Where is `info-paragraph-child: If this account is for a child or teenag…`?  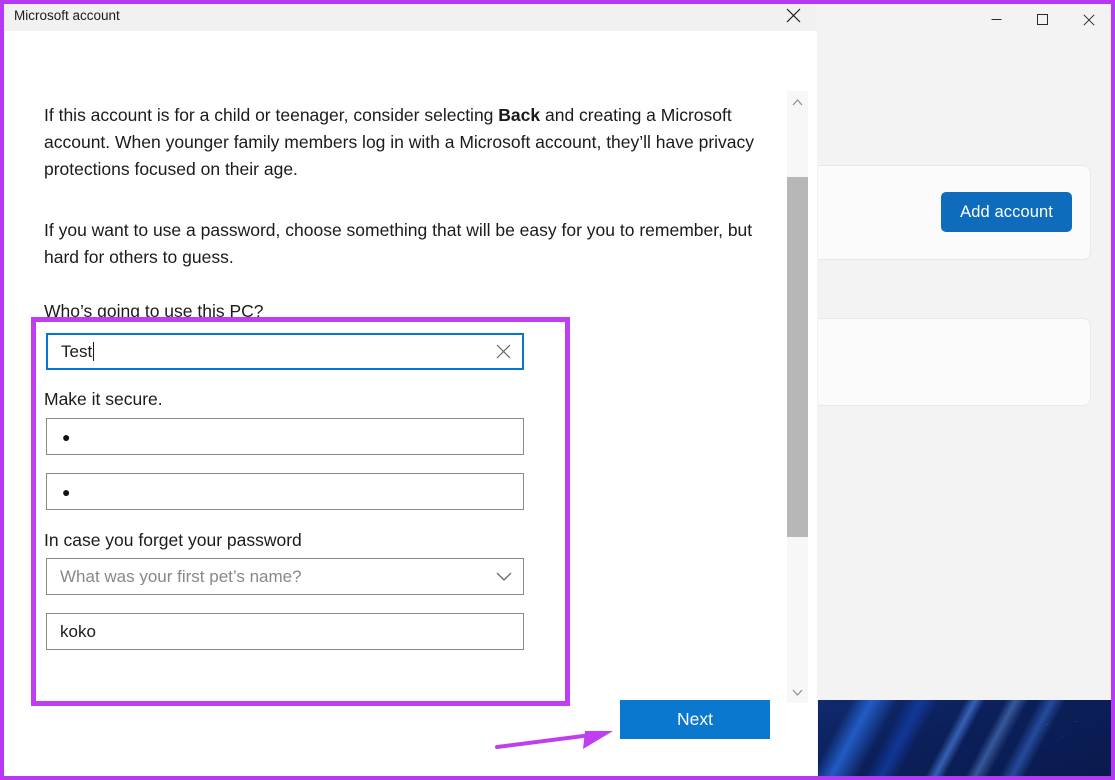 info-paragraph-child: If this account is for a child or teenag… is located at coordinates (407, 142).